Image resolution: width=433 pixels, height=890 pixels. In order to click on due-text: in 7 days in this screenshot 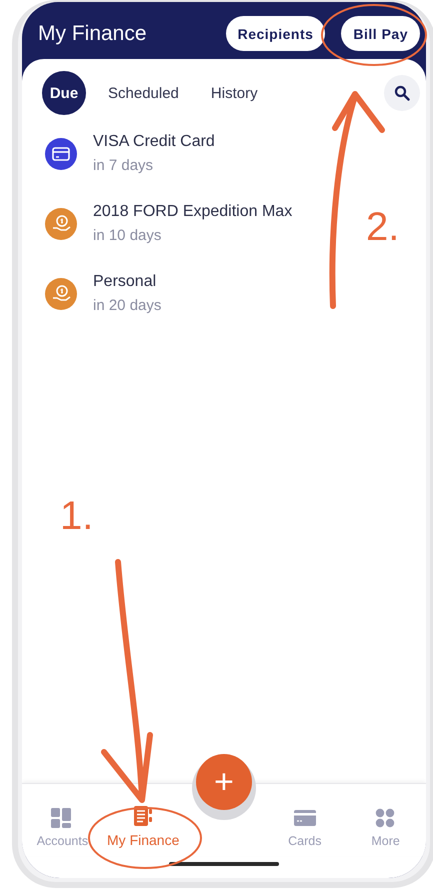, I will do `click(123, 165)`.